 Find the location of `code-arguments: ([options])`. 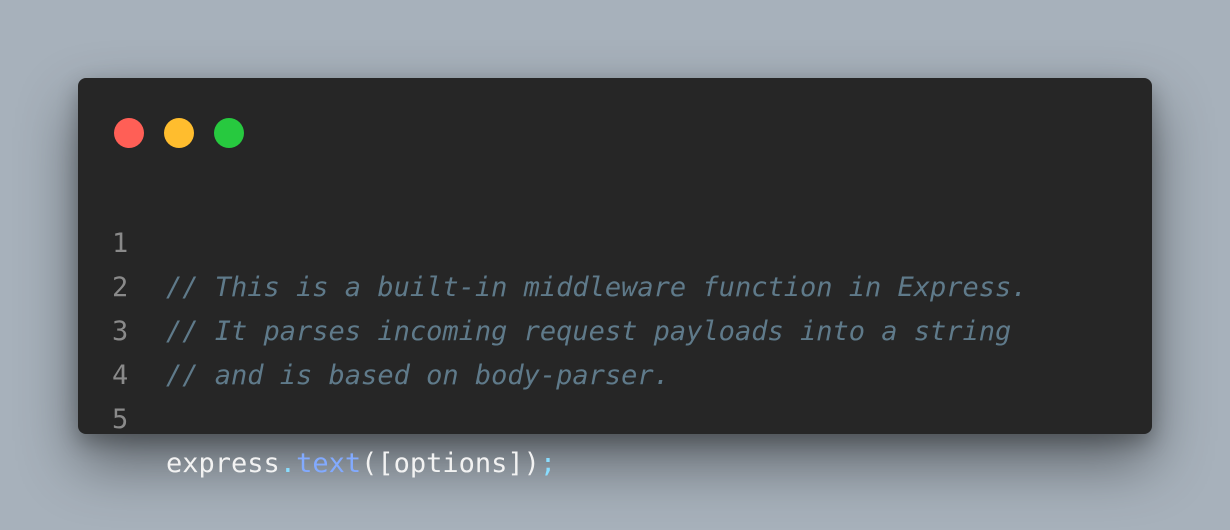

code-arguments: ([options]) is located at coordinates (450, 463).